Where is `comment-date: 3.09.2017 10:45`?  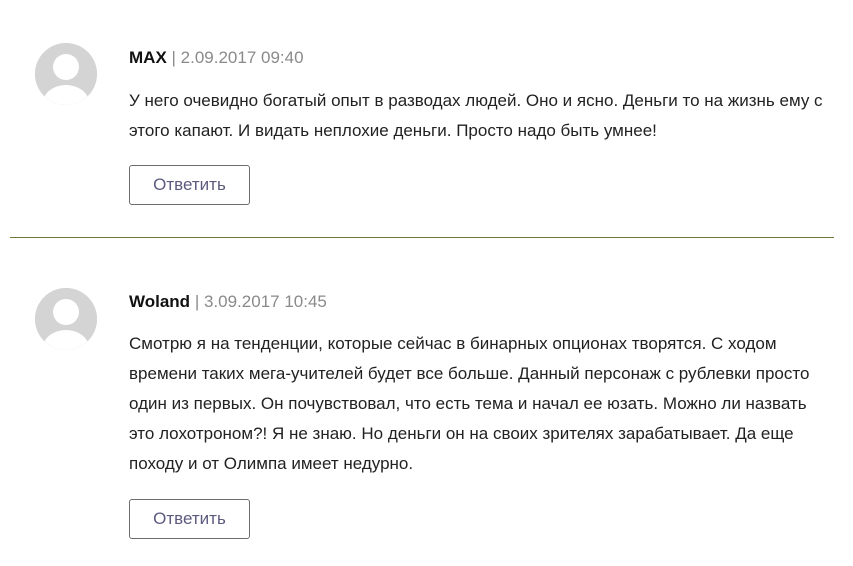 comment-date: 3.09.2017 10:45 is located at coordinates (265, 301).